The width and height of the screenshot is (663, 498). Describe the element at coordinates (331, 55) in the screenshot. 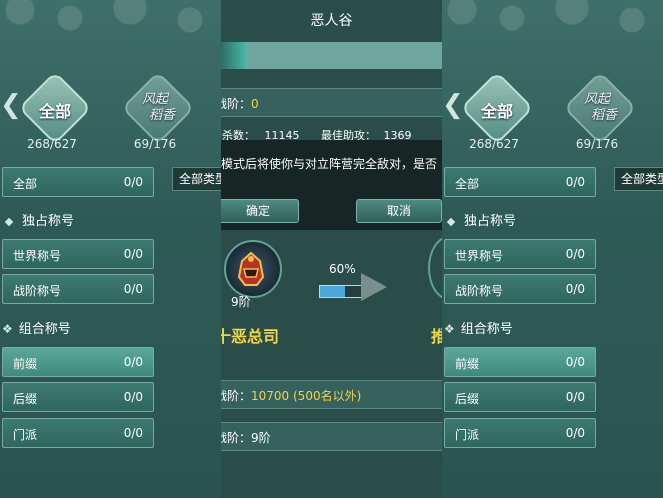

I see `camp-progress-bar` at that location.